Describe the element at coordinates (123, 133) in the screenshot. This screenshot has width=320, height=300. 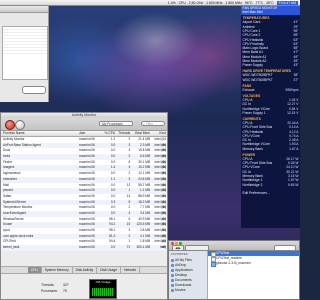
I see `column-header-threads: Threads` at that location.